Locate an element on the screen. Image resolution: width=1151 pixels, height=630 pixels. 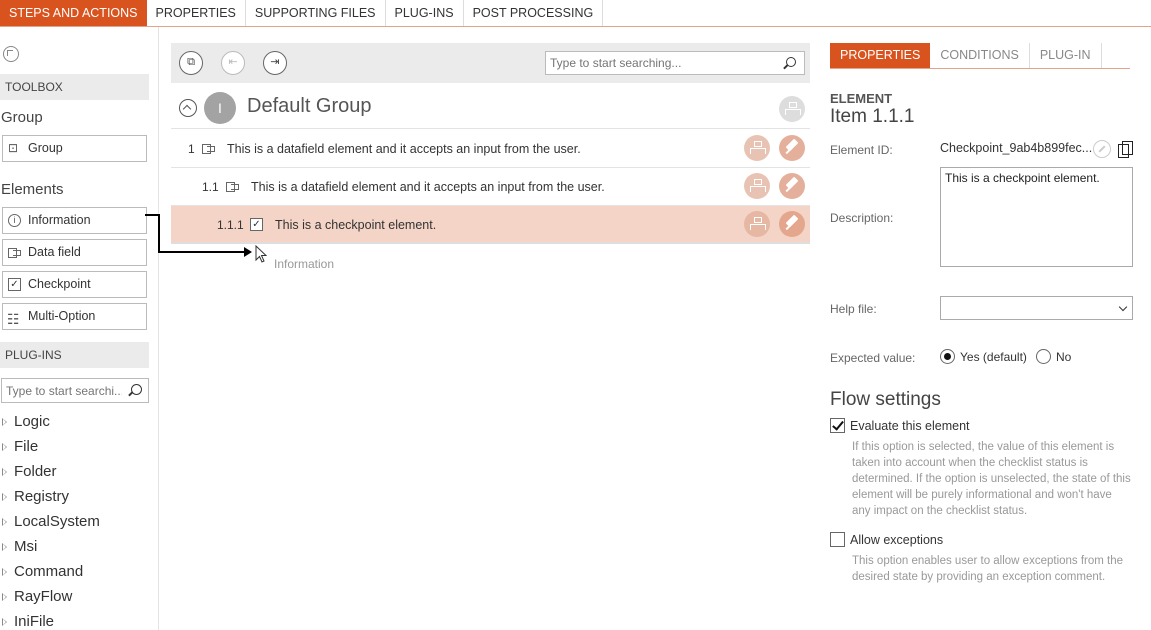
plugin-item-file: File is located at coordinates (19, 446).